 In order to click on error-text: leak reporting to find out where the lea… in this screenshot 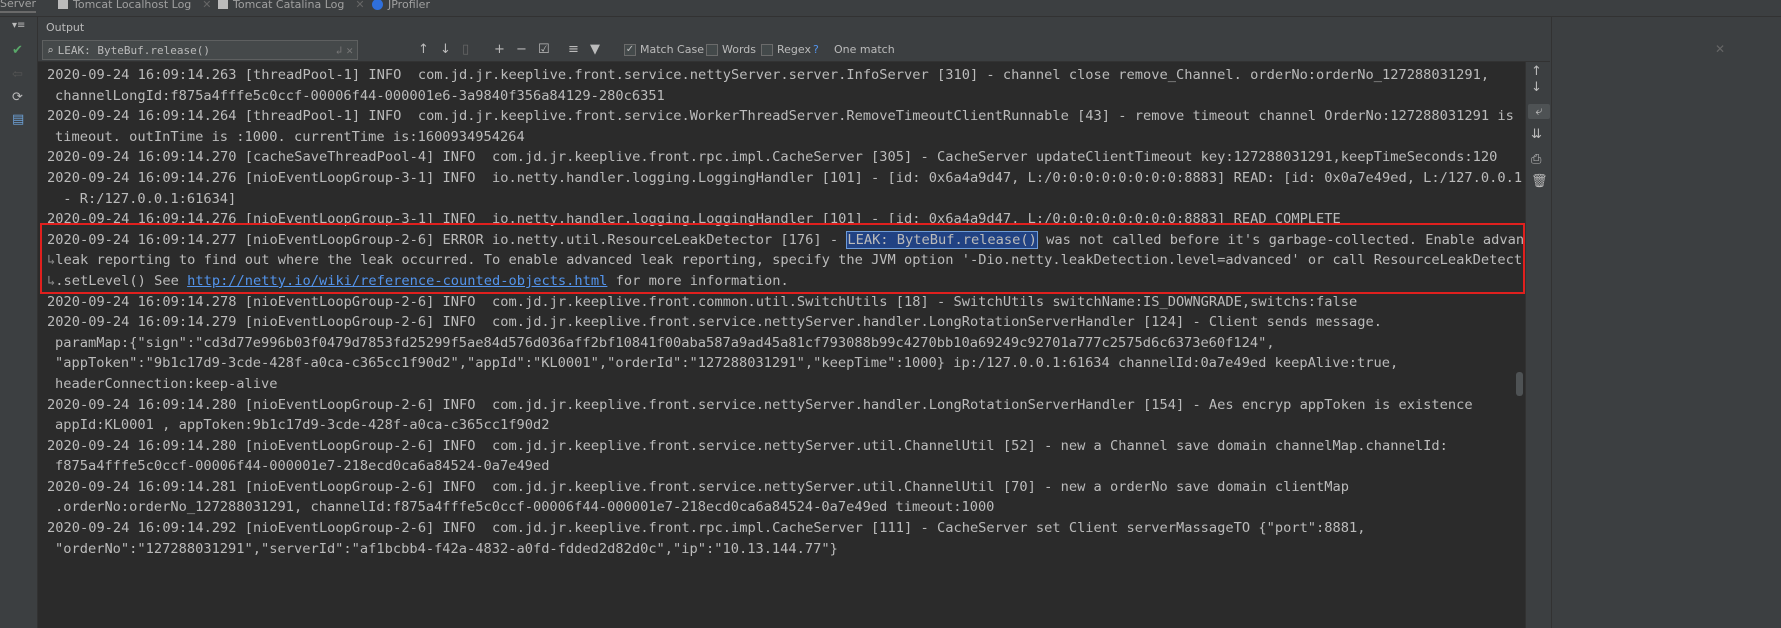, I will do `click(790, 260)`.